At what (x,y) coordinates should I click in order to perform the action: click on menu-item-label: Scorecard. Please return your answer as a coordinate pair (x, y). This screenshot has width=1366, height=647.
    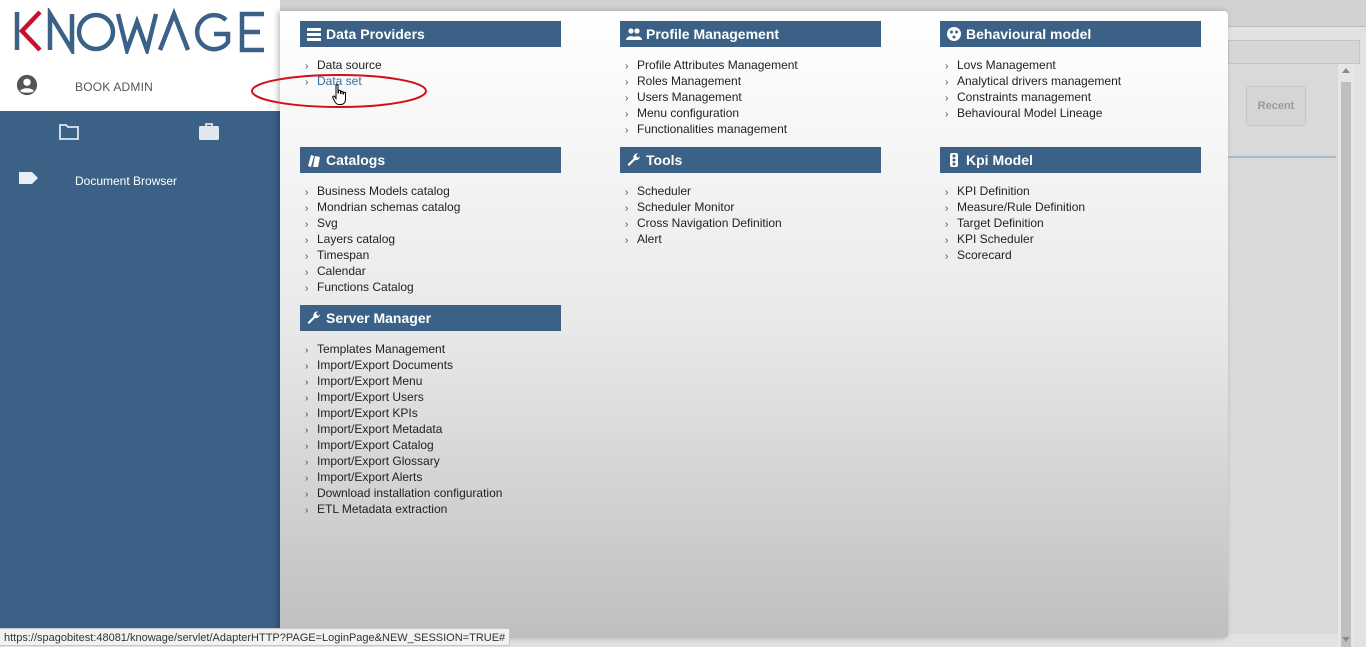
    Looking at the image, I should click on (984, 255).